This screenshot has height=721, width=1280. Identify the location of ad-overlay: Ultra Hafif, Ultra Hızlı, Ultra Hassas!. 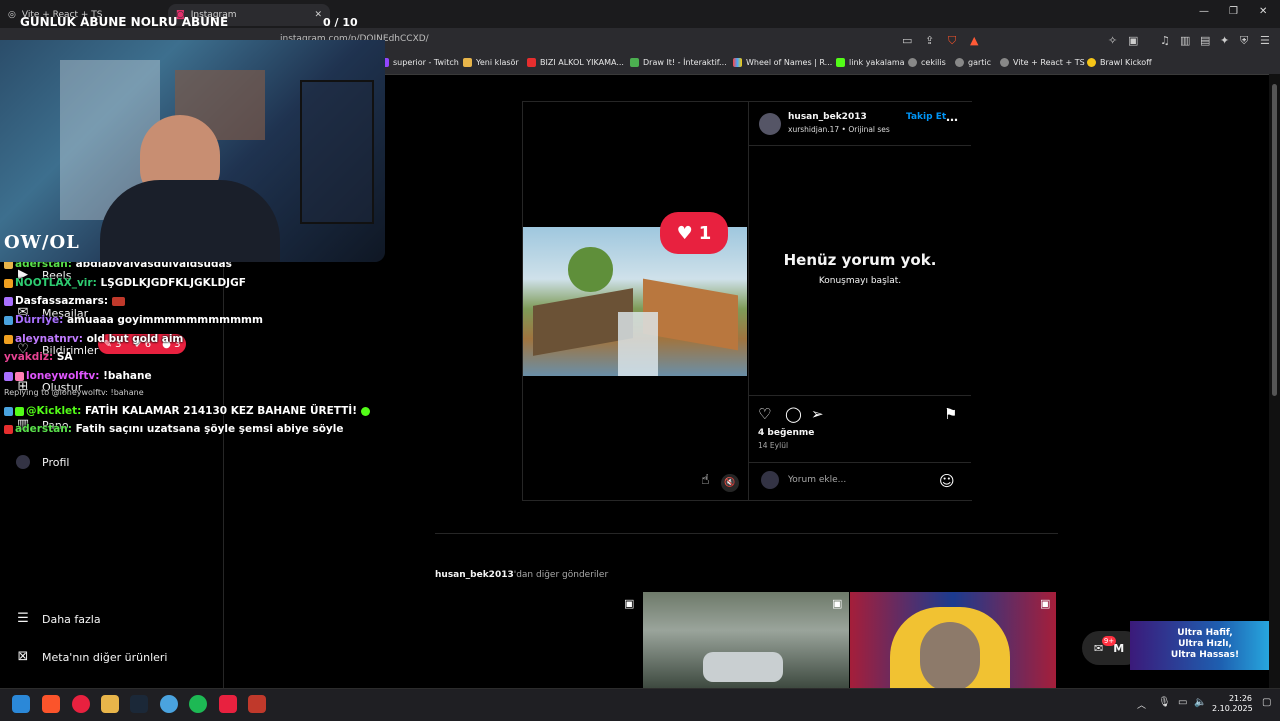
(1205, 645).